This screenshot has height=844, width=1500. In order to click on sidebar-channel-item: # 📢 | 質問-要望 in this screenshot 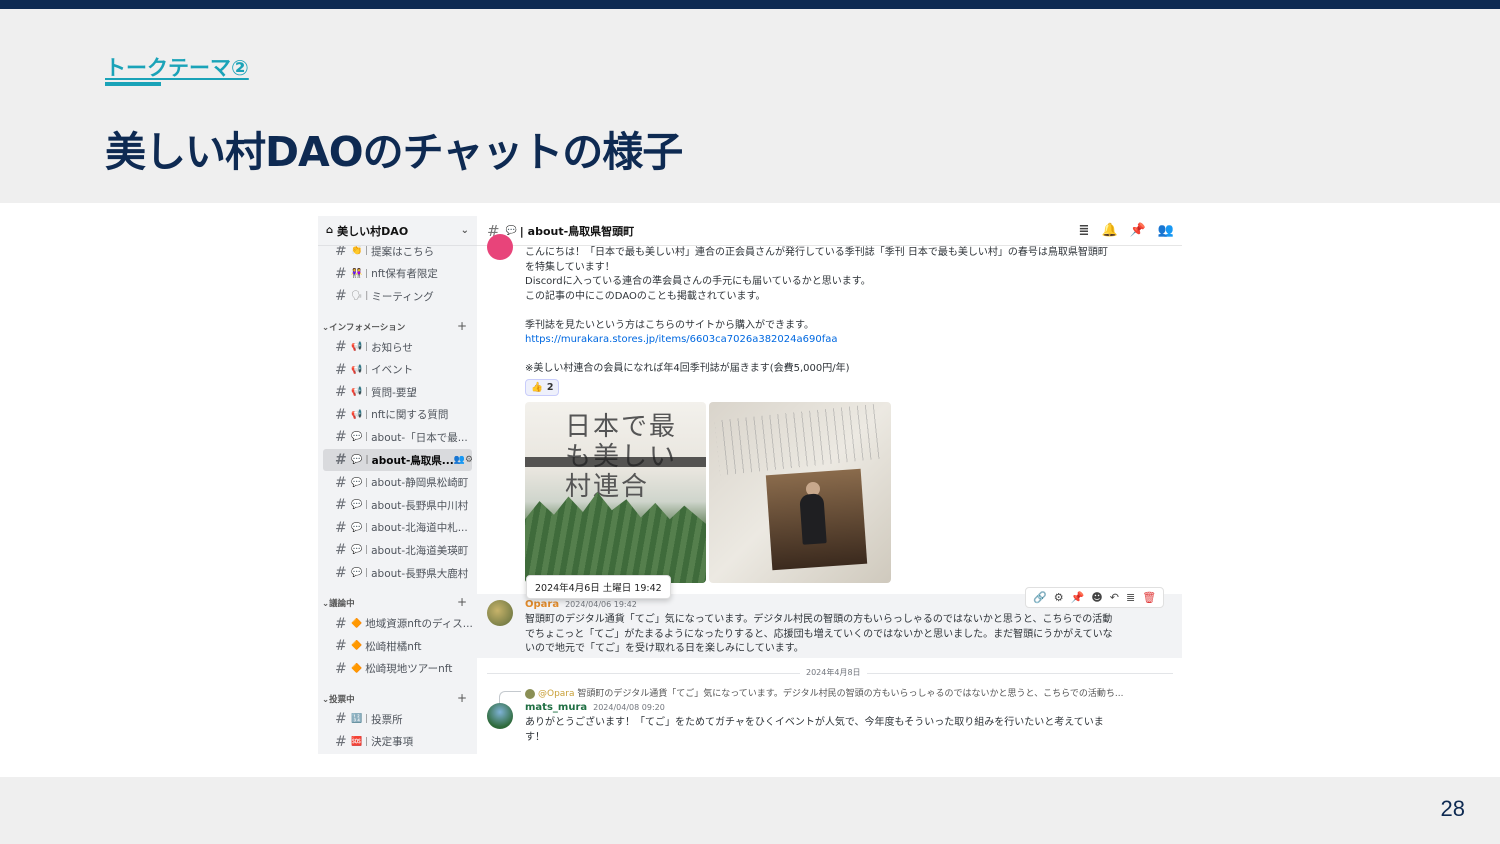, I will do `click(397, 392)`.